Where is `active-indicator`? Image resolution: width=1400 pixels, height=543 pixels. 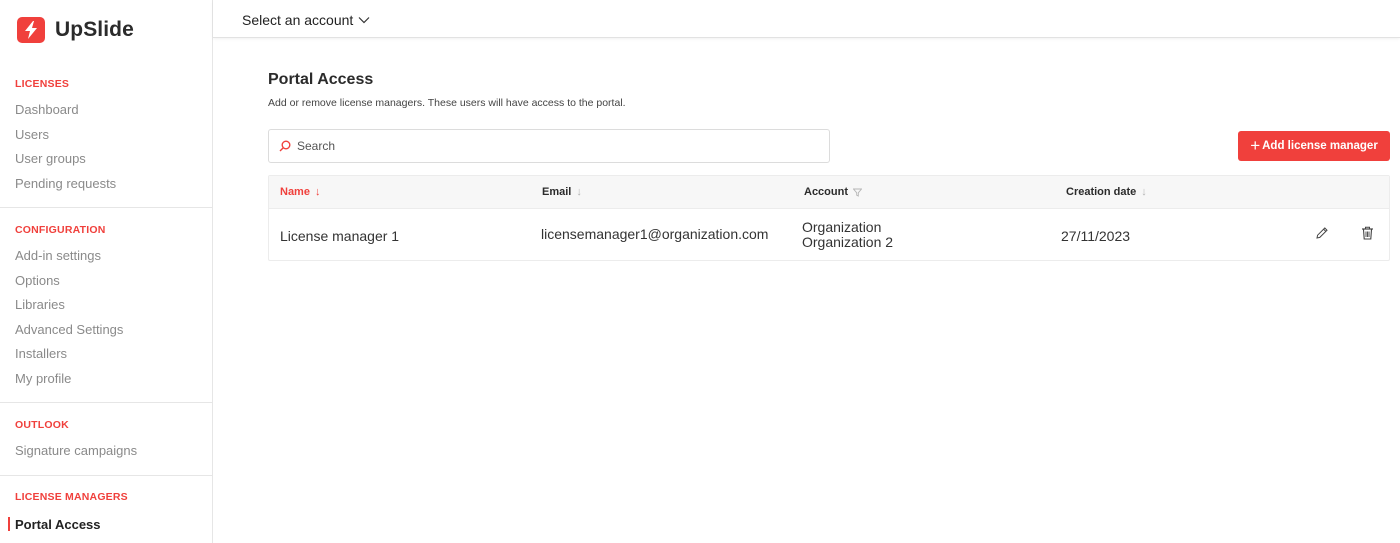 active-indicator is located at coordinates (9, 524).